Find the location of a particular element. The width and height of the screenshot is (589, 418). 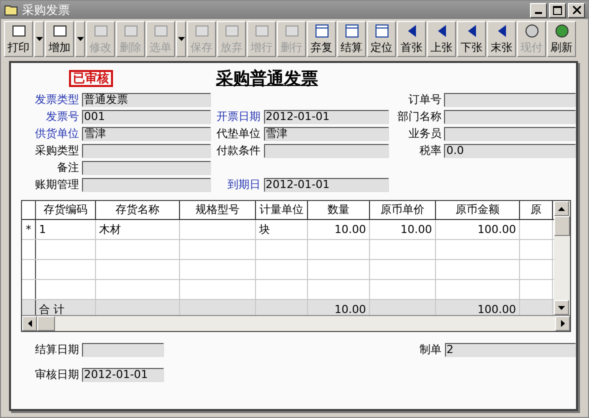

column-header: 规格型号 is located at coordinates (218, 210).